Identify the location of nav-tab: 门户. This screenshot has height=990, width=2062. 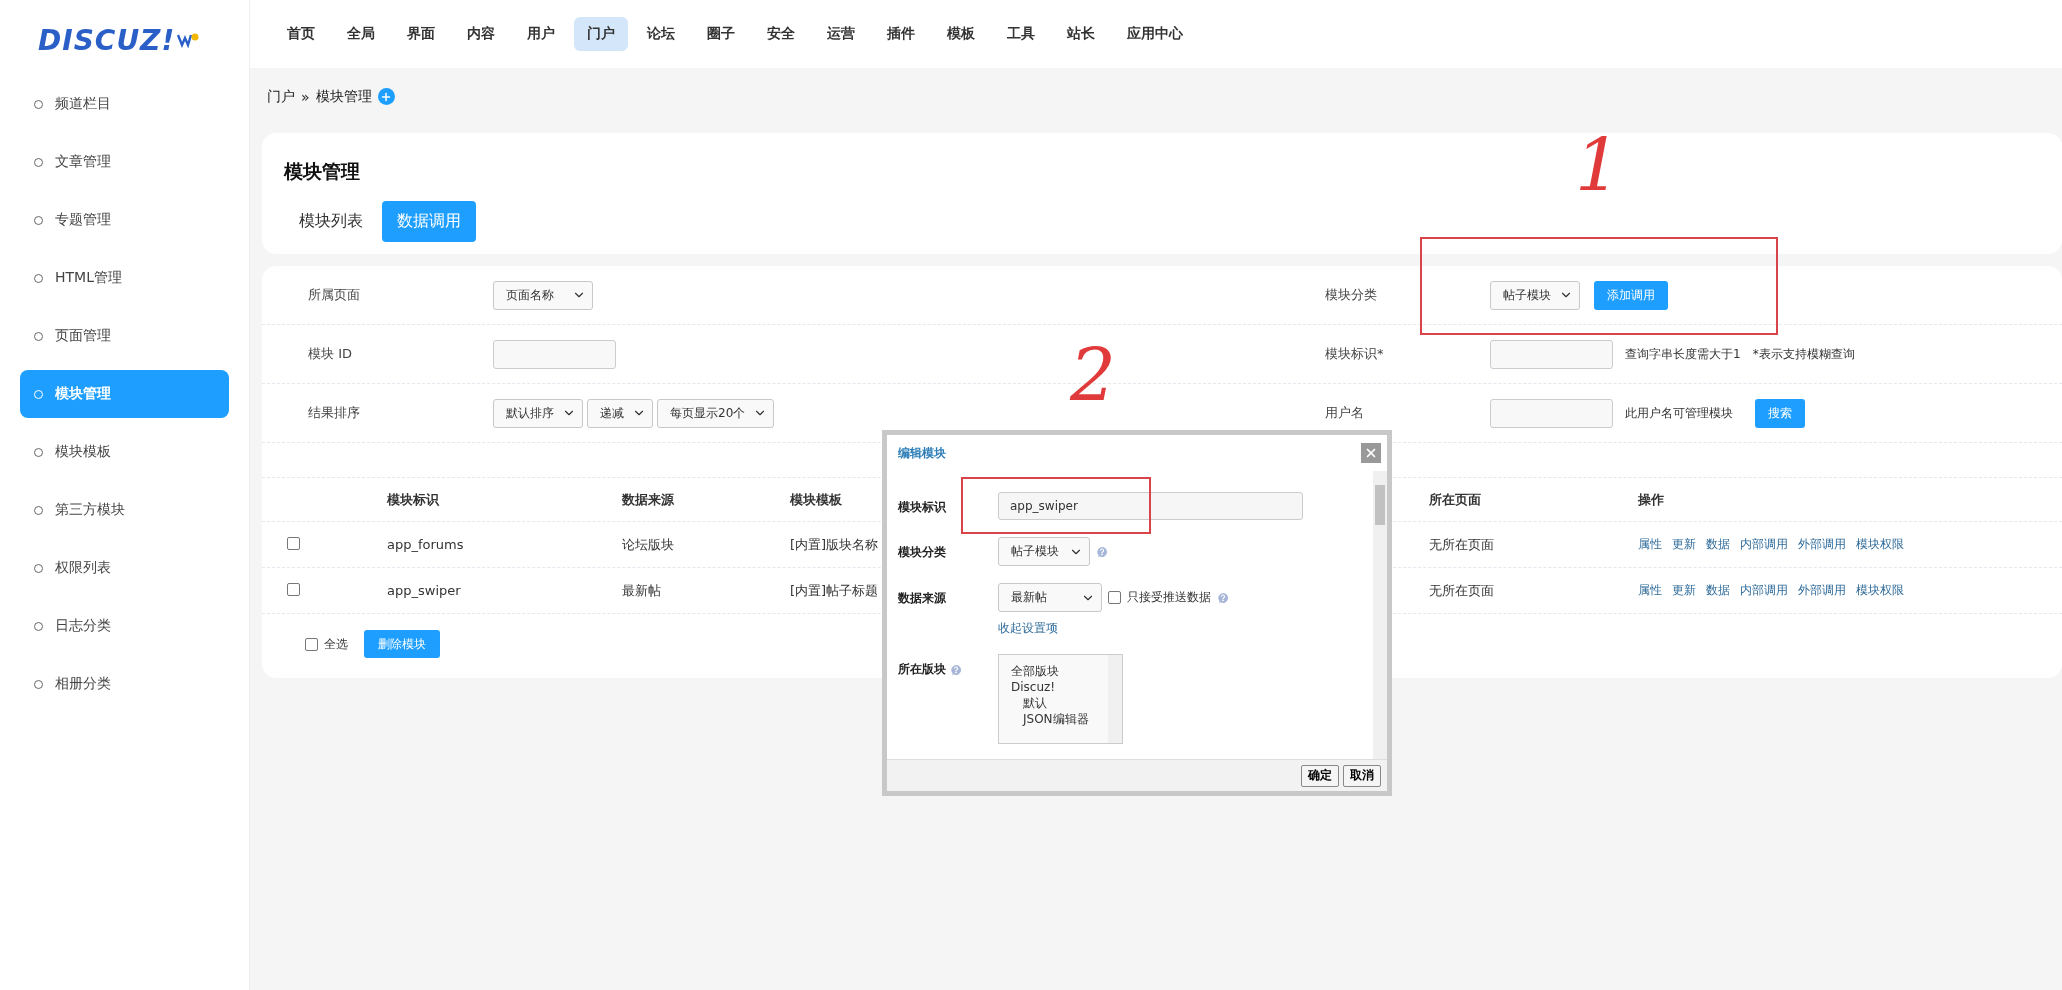
(601, 34).